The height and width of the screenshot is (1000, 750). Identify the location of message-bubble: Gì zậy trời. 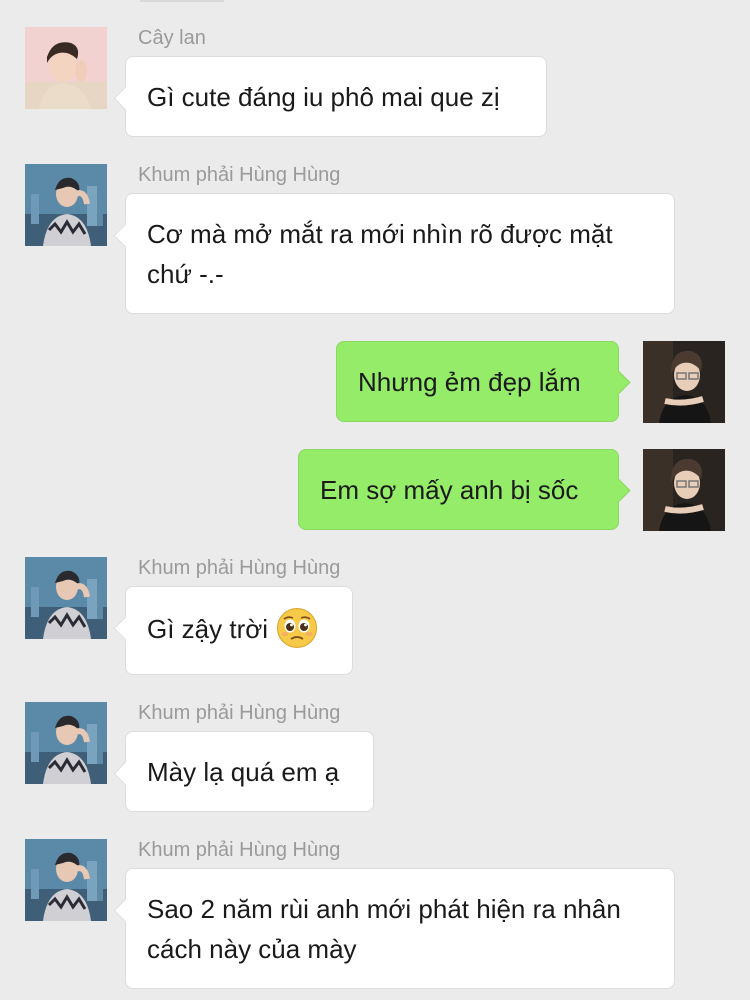
(239, 630).